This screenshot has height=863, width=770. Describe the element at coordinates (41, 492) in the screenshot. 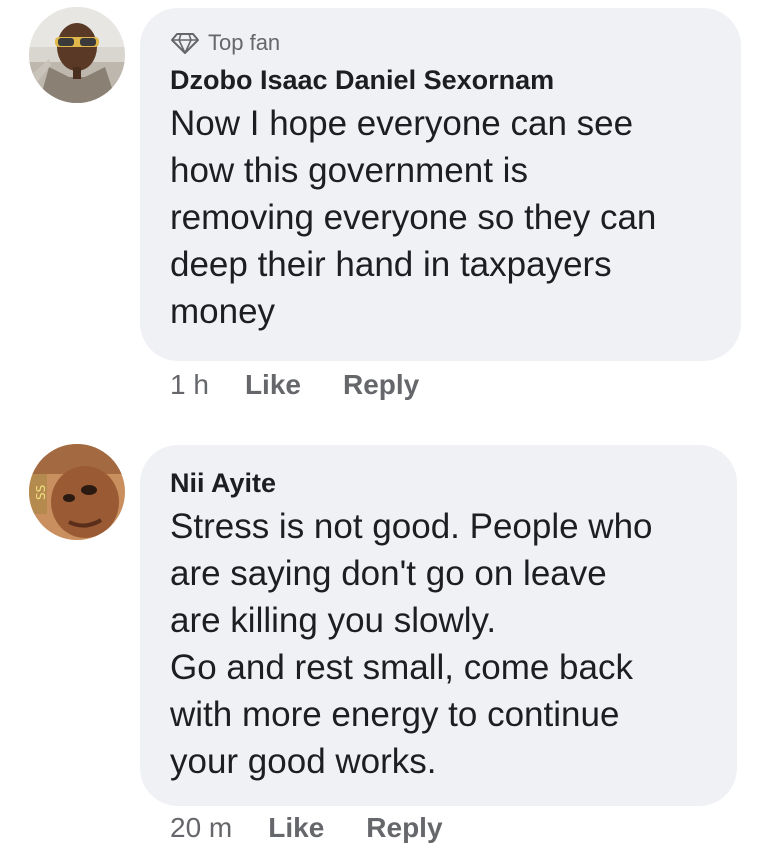

I see `svg-text: SS` at that location.